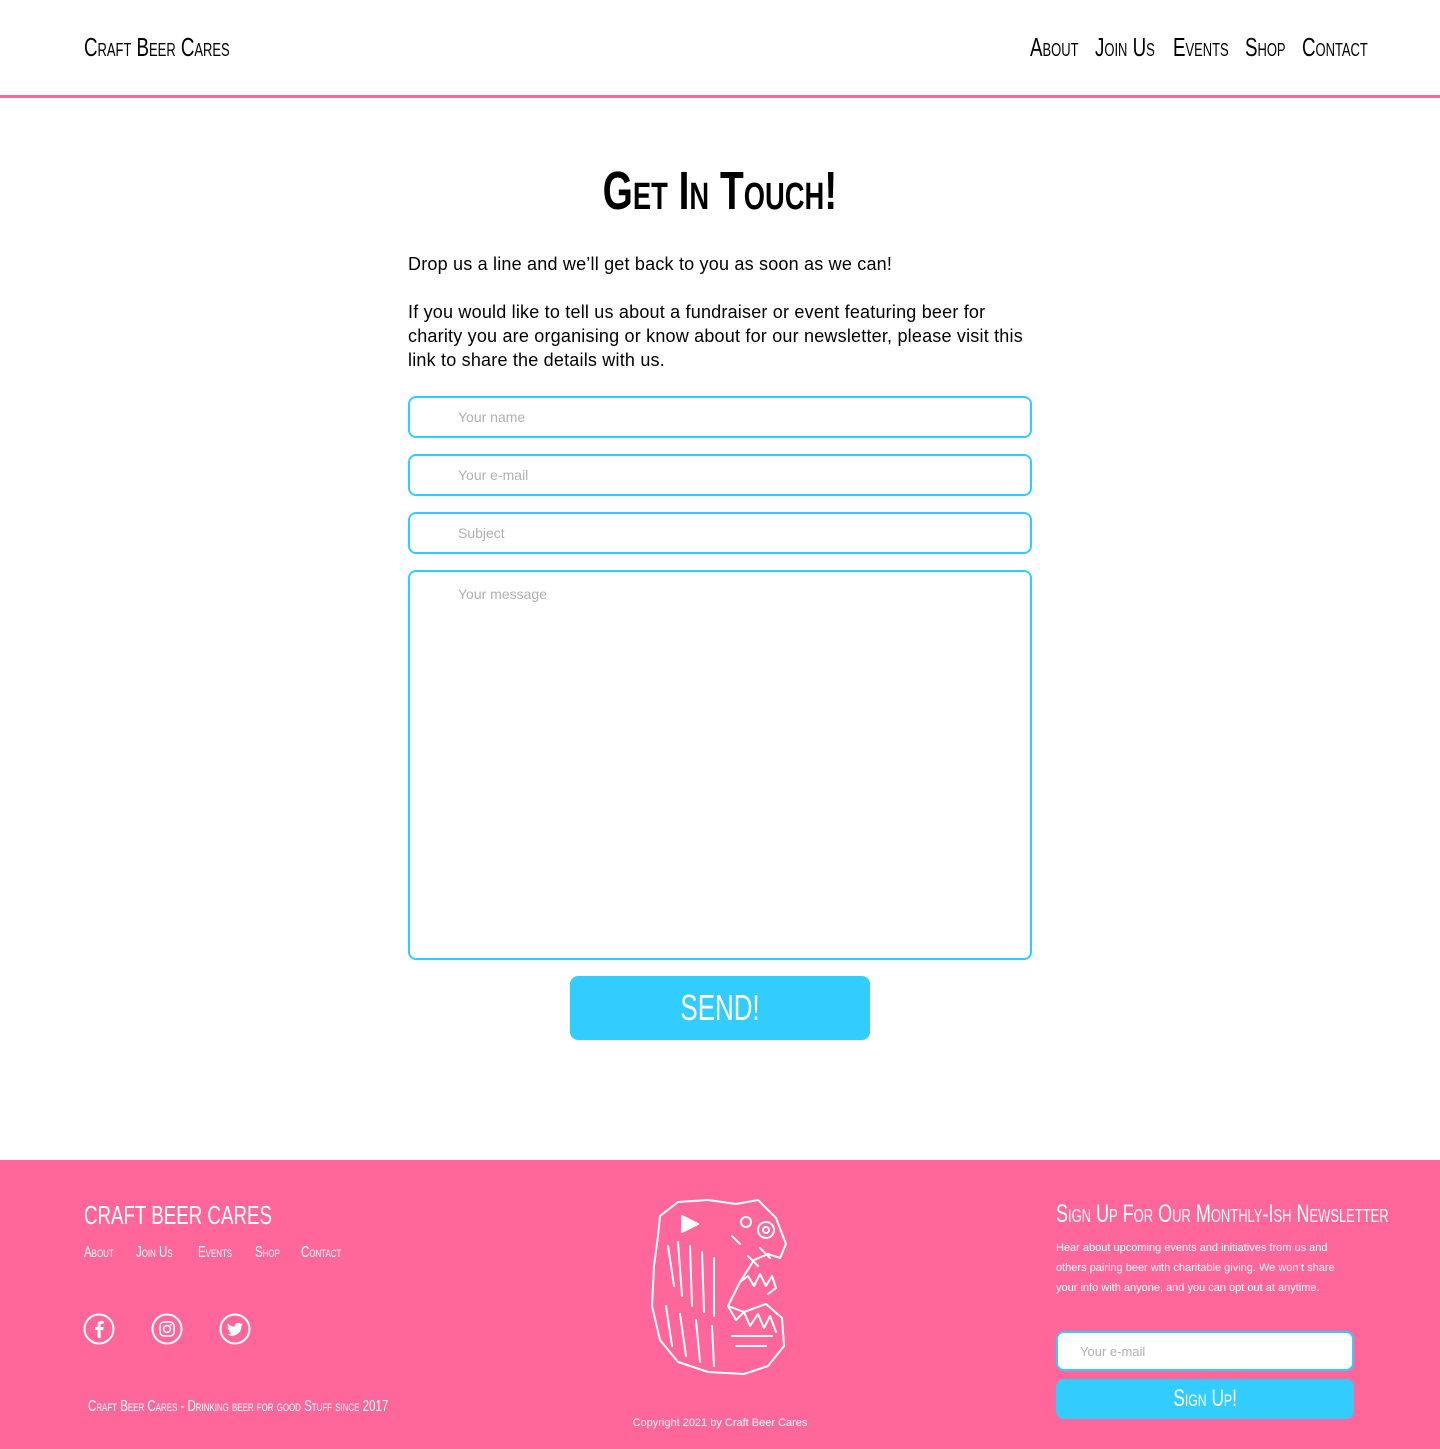 The width and height of the screenshot is (1440, 1449). What do you see at coordinates (235, 1329) in the screenshot?
I see `twitter-icon` at bounding box center [235, 1329].